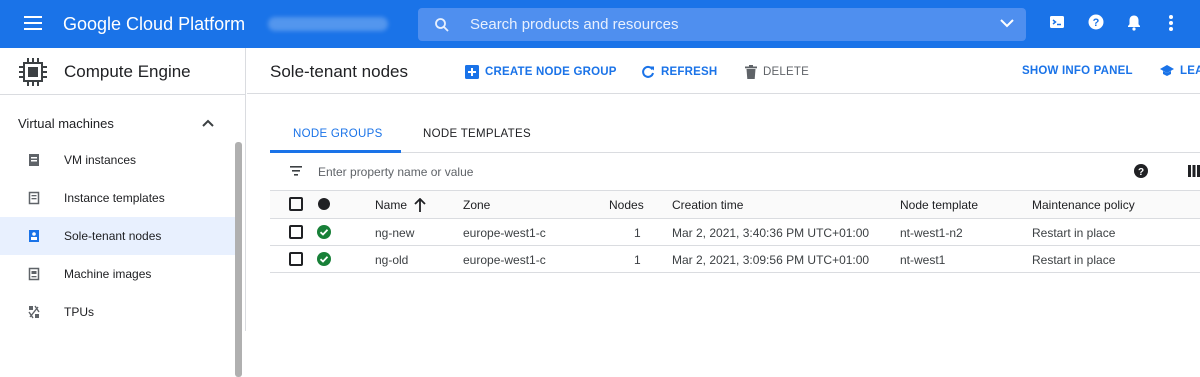 The height and width of the screenshot is (377, 1200). I want to click on sidebar-item-label: Sole-tenant nodes, so click(113, 236).